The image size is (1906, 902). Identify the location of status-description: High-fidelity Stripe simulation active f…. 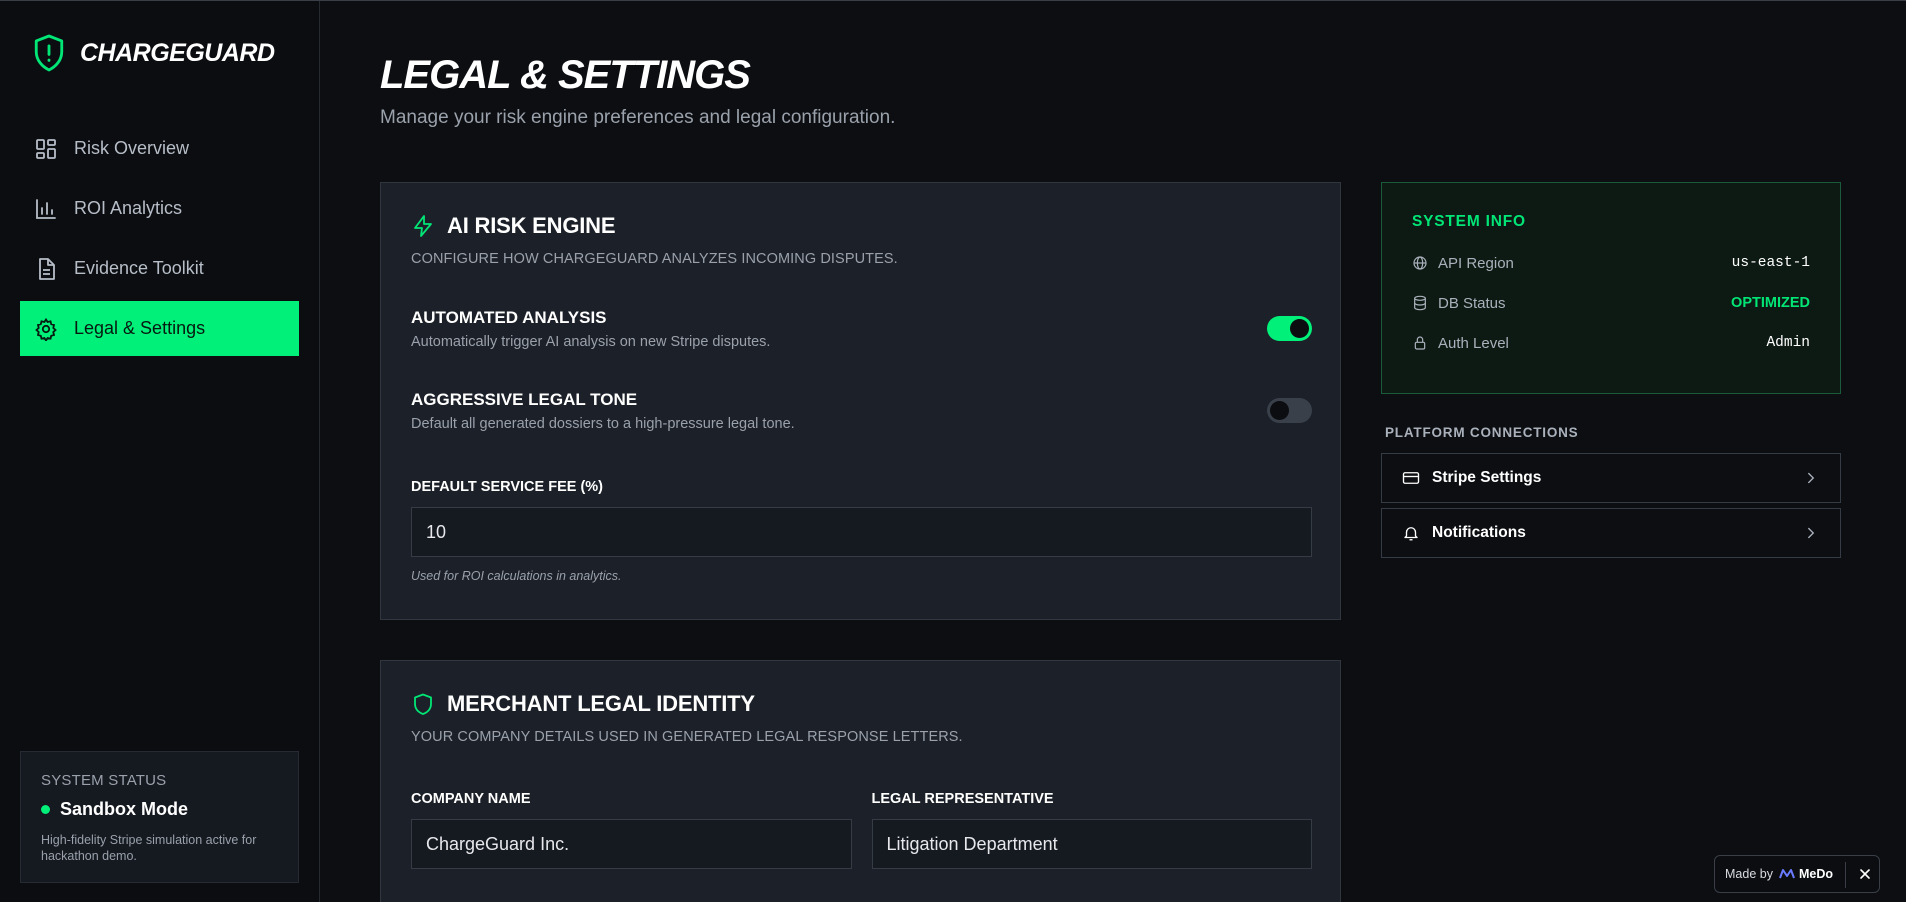
(149, 848).